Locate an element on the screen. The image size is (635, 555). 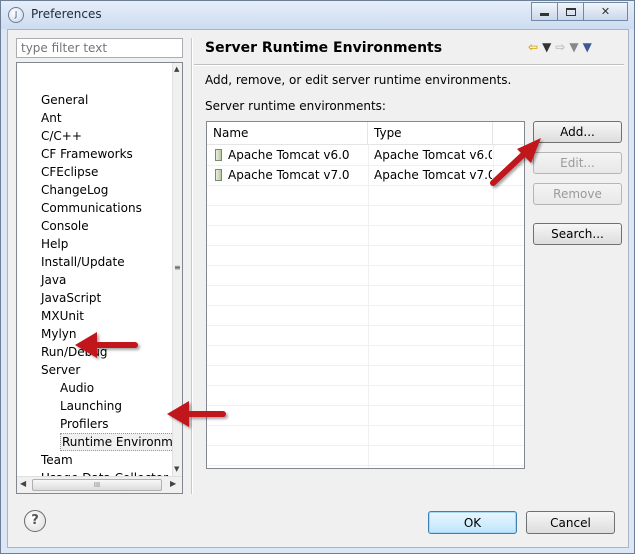
cancel-button: Cancel is located at coordinates (570, 522).